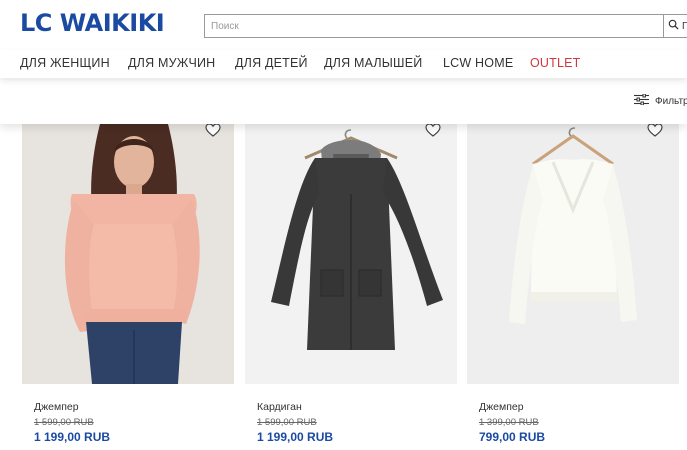 This screenshot has width=687, height=450. Describe the element at coordinates (279, 407) in the screenshot. I see `product-name: Кардиган` at that location.